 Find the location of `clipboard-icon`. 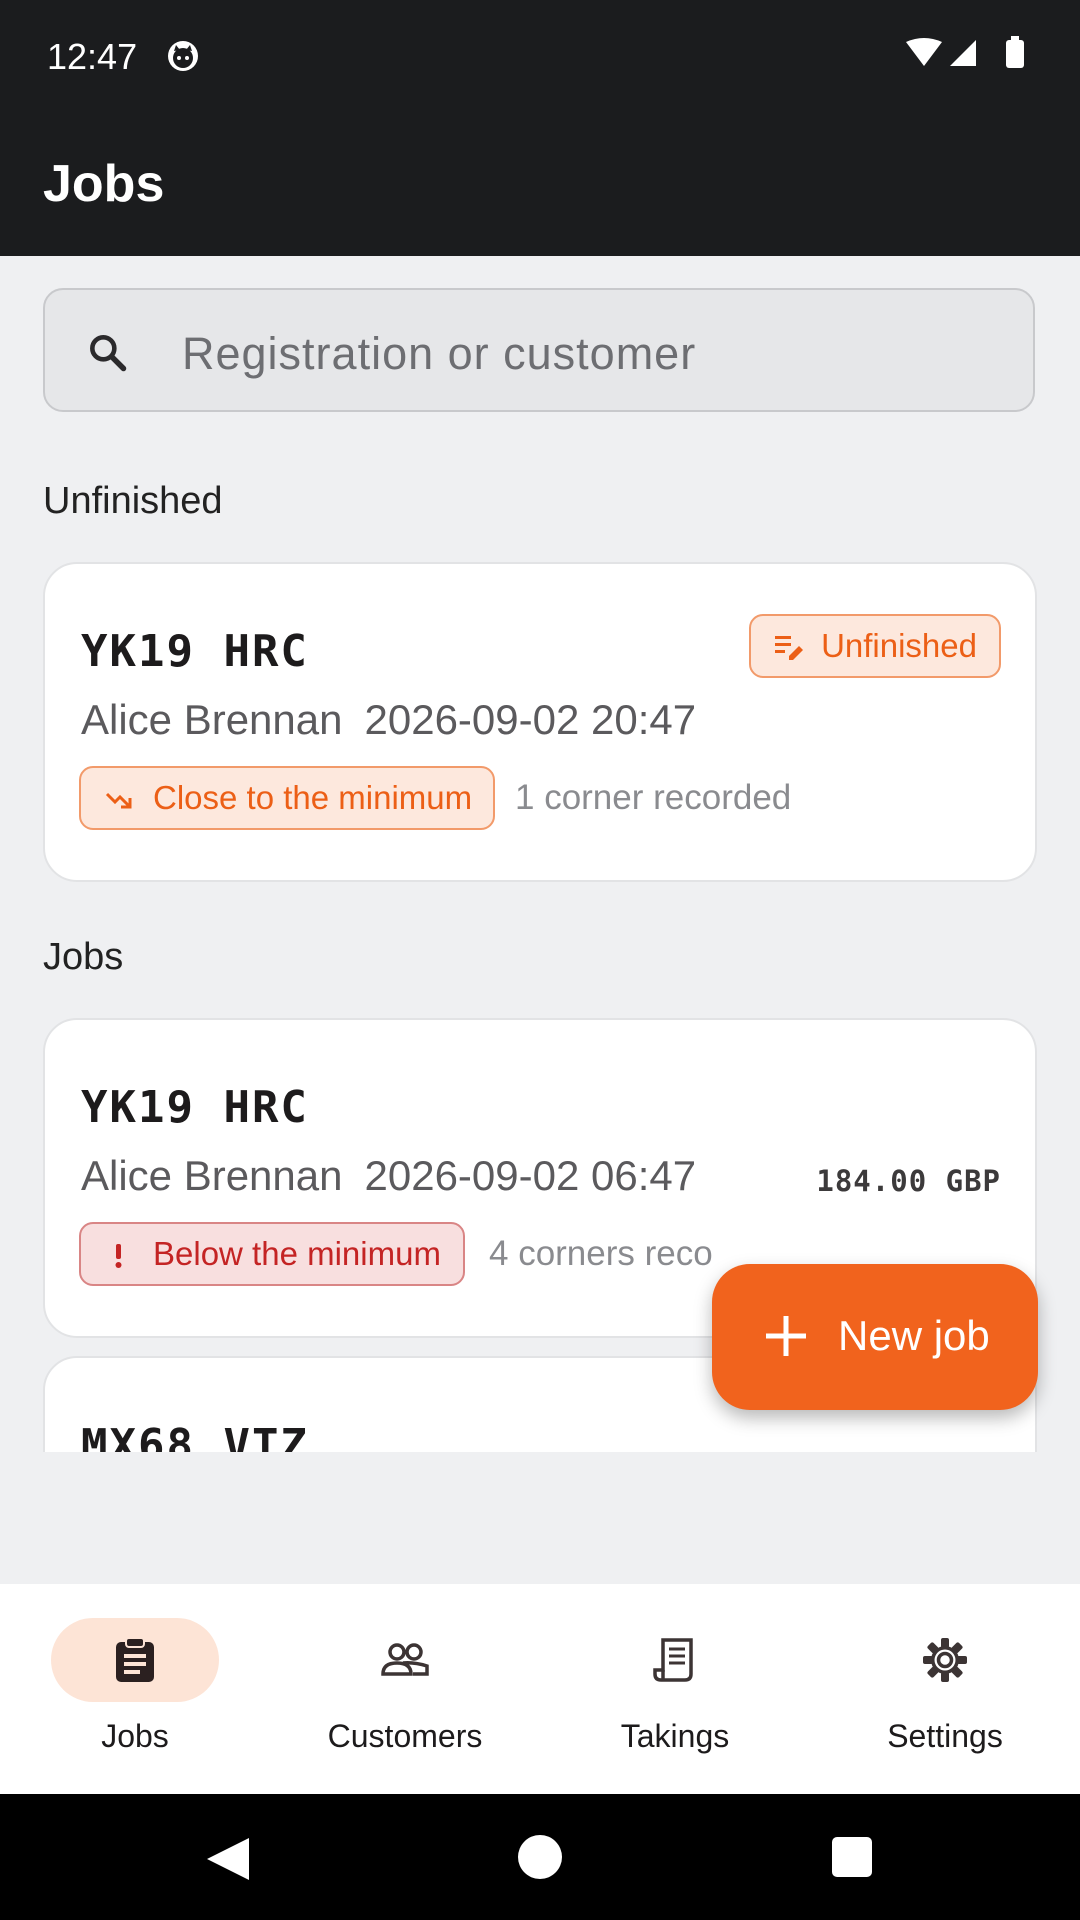

clipboard-icon is located at coordinates (135, 1659).